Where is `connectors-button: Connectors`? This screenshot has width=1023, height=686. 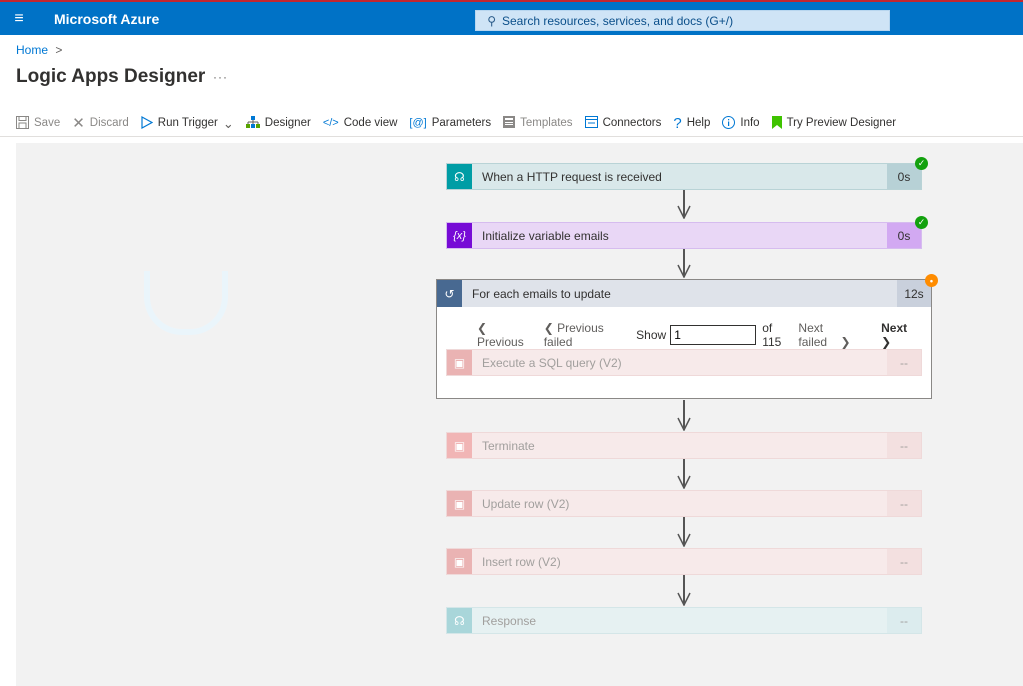
connectors-button: Connectors is located at coordinates (623, 123).